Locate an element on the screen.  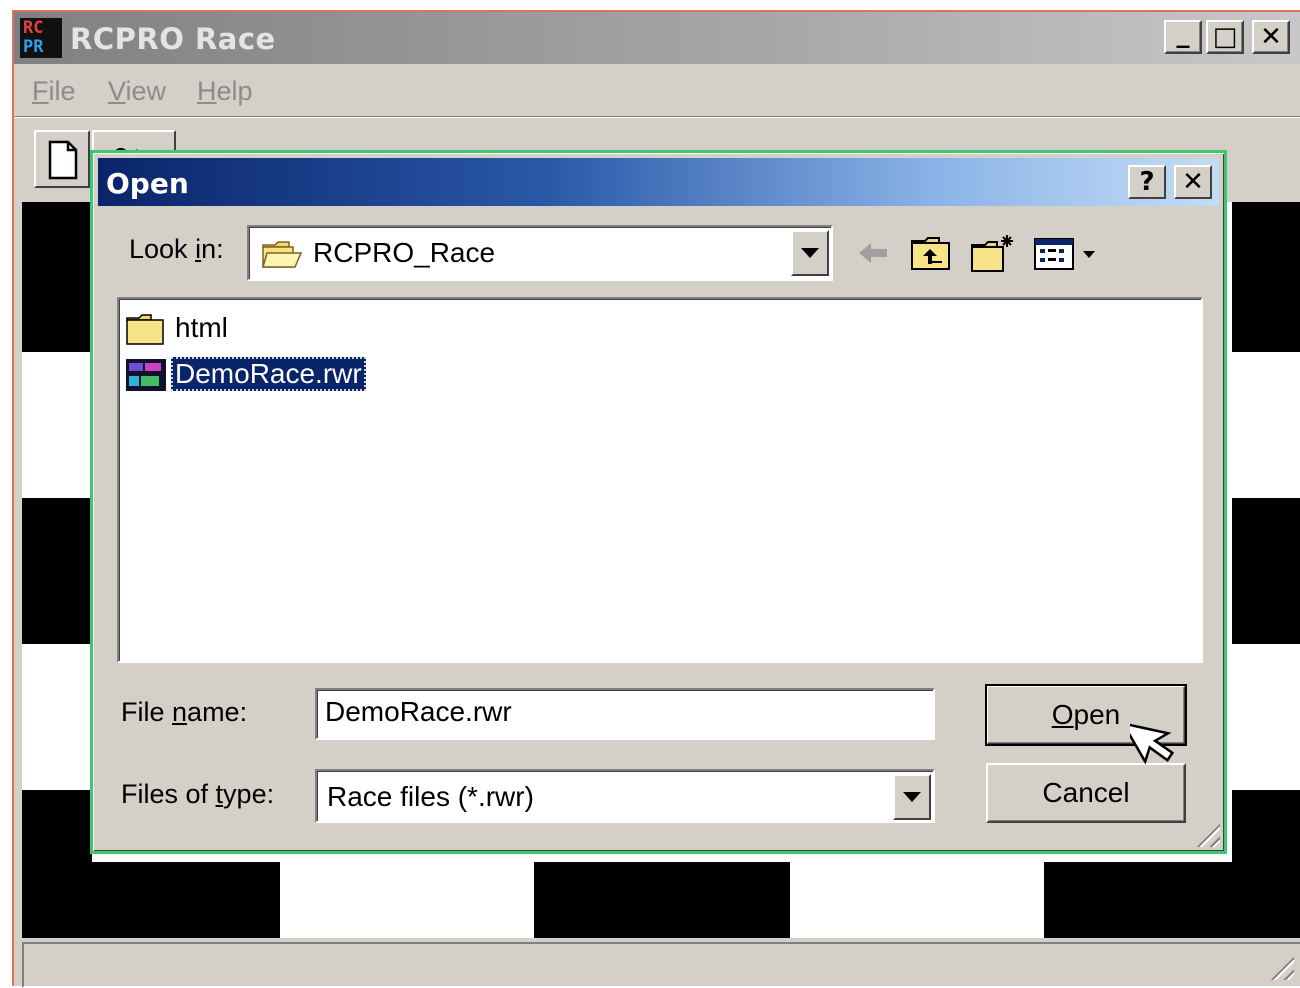
back-arrow-icon is located at coordinates (873, 253).